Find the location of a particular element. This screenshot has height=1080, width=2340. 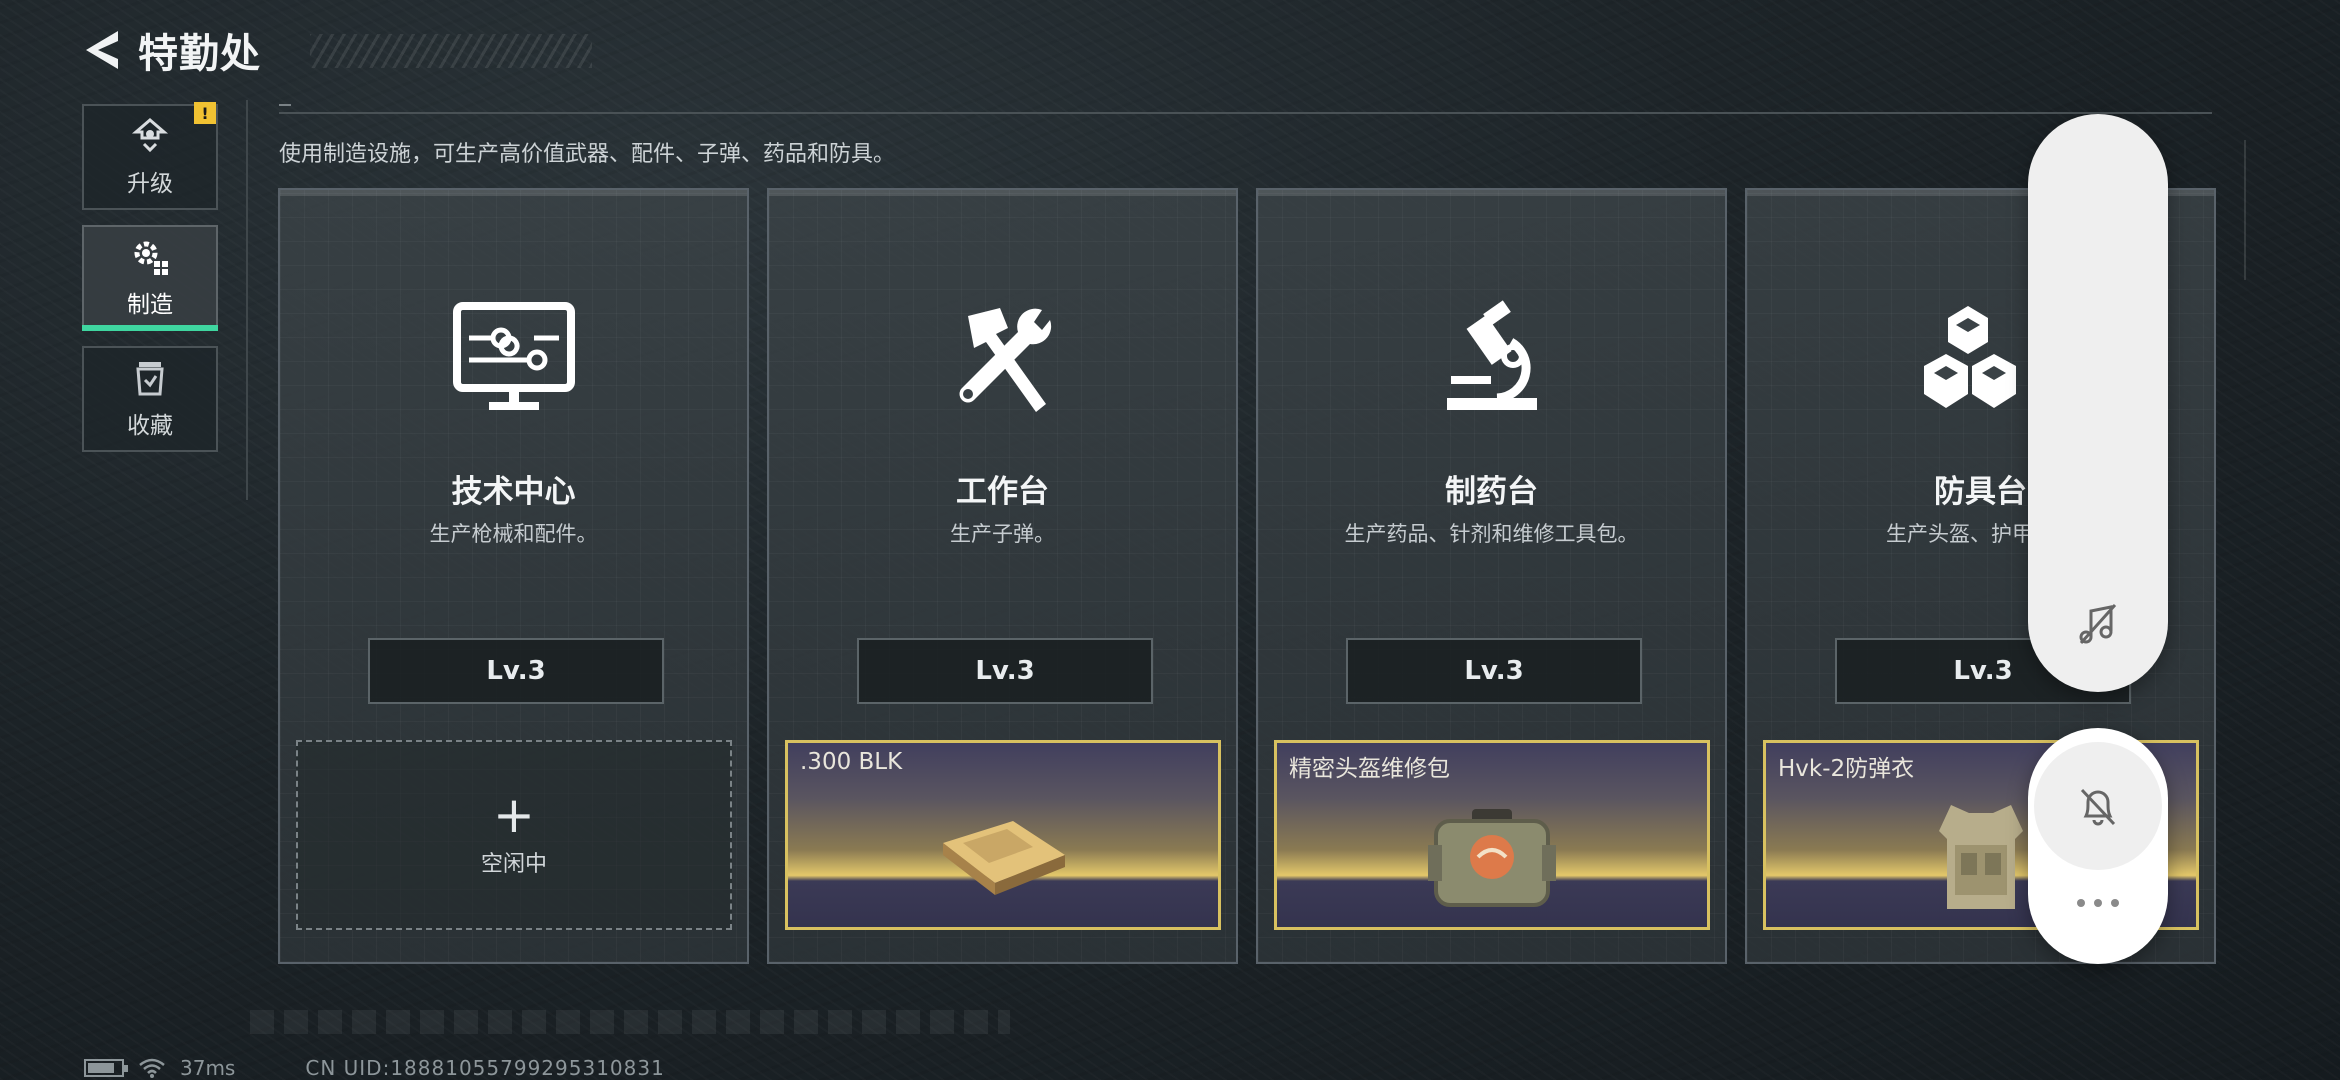

helmet-repair-kit-image is located at coordinates (1492, 858).